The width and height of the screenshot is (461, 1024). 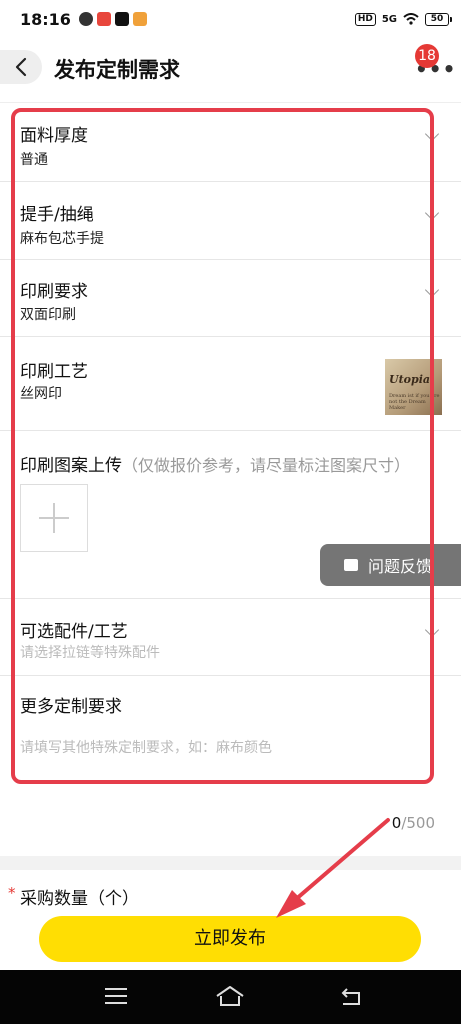 I want to click on required-mark: *, so click(x=12, y=893).